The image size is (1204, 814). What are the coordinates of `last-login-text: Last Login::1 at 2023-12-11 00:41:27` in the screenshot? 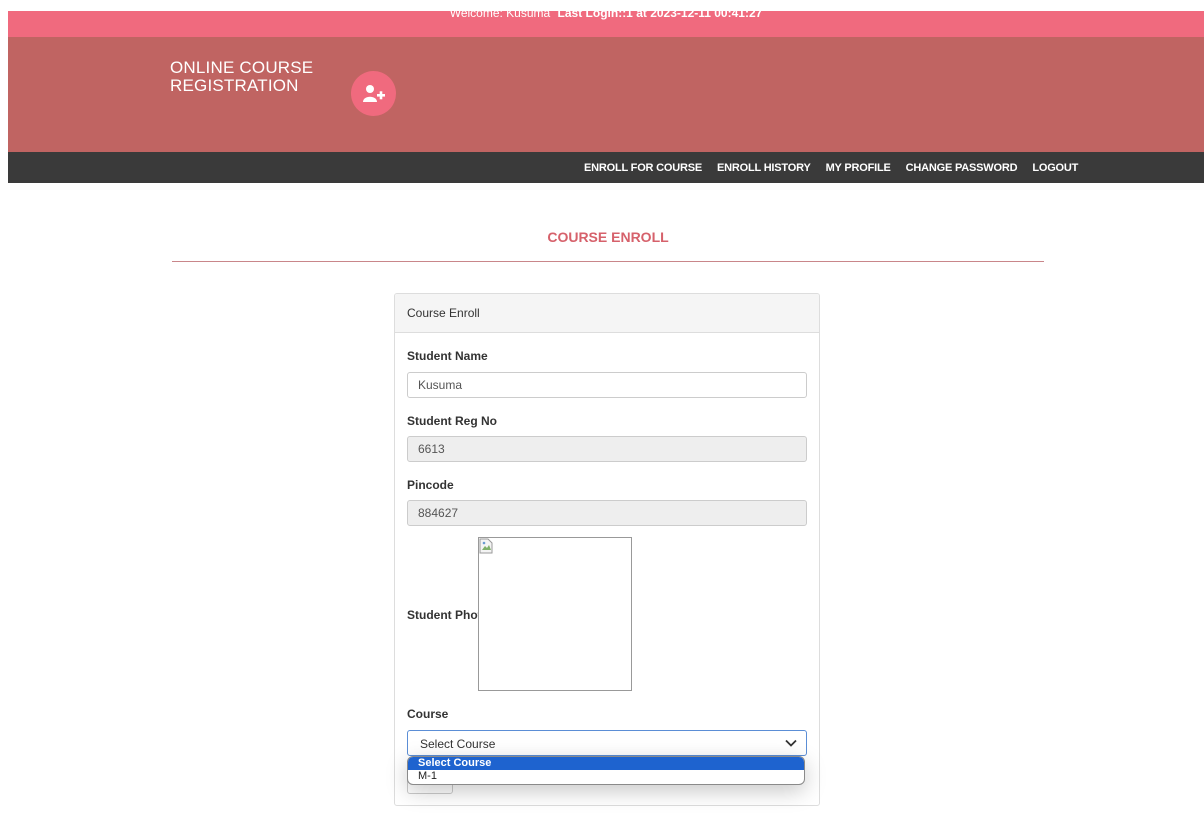 It's located at (660, 13).